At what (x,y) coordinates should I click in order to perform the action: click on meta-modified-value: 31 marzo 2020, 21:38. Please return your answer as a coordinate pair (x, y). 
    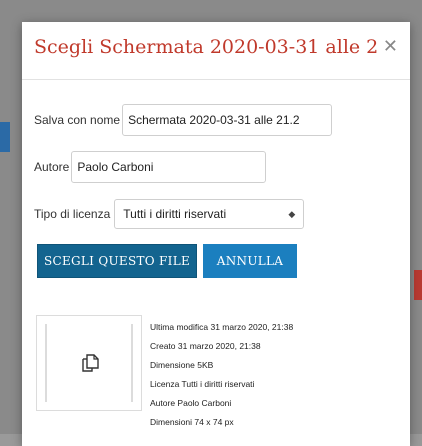
    Looking at the image, I should click on (252, 327).